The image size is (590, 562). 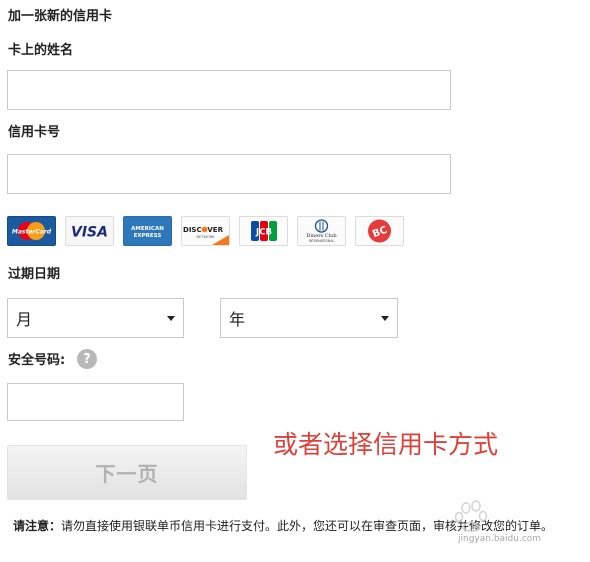 I want to click on jcb-logo: JCB, so click(x=263, y=231).